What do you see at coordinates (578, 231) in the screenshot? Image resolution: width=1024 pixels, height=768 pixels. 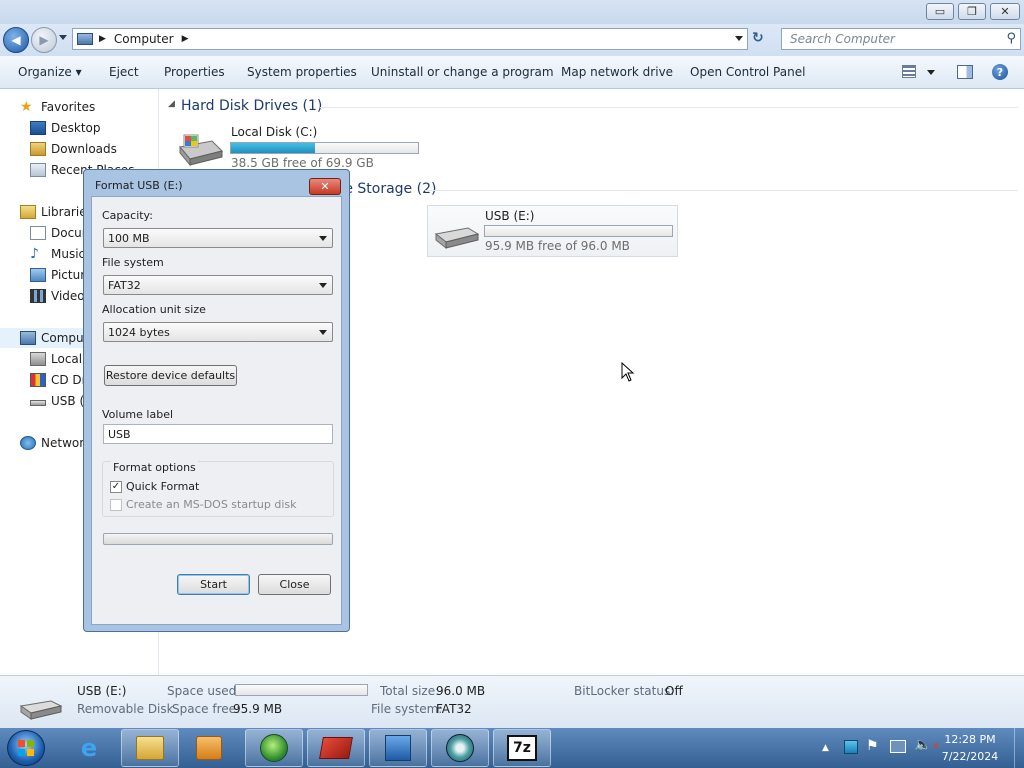 I see `drive-e-usage-bar` at bounding box center [578, 231].